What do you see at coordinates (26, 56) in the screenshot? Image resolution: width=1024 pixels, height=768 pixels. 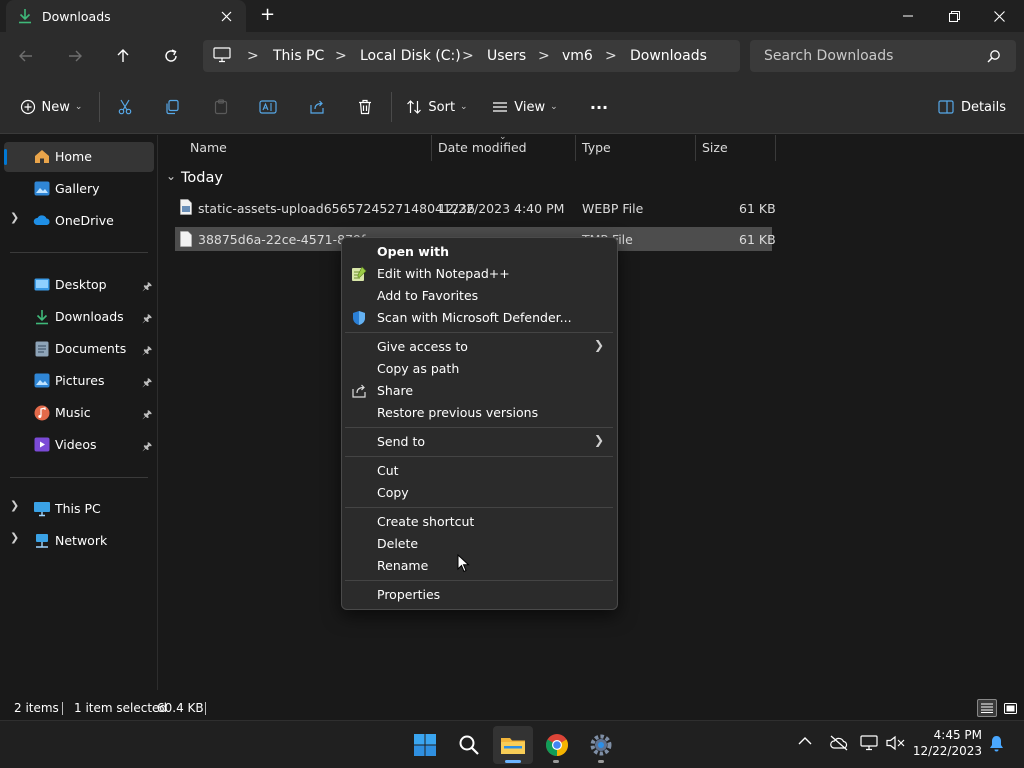 I see `back-button` at bounding box center [26, 56].